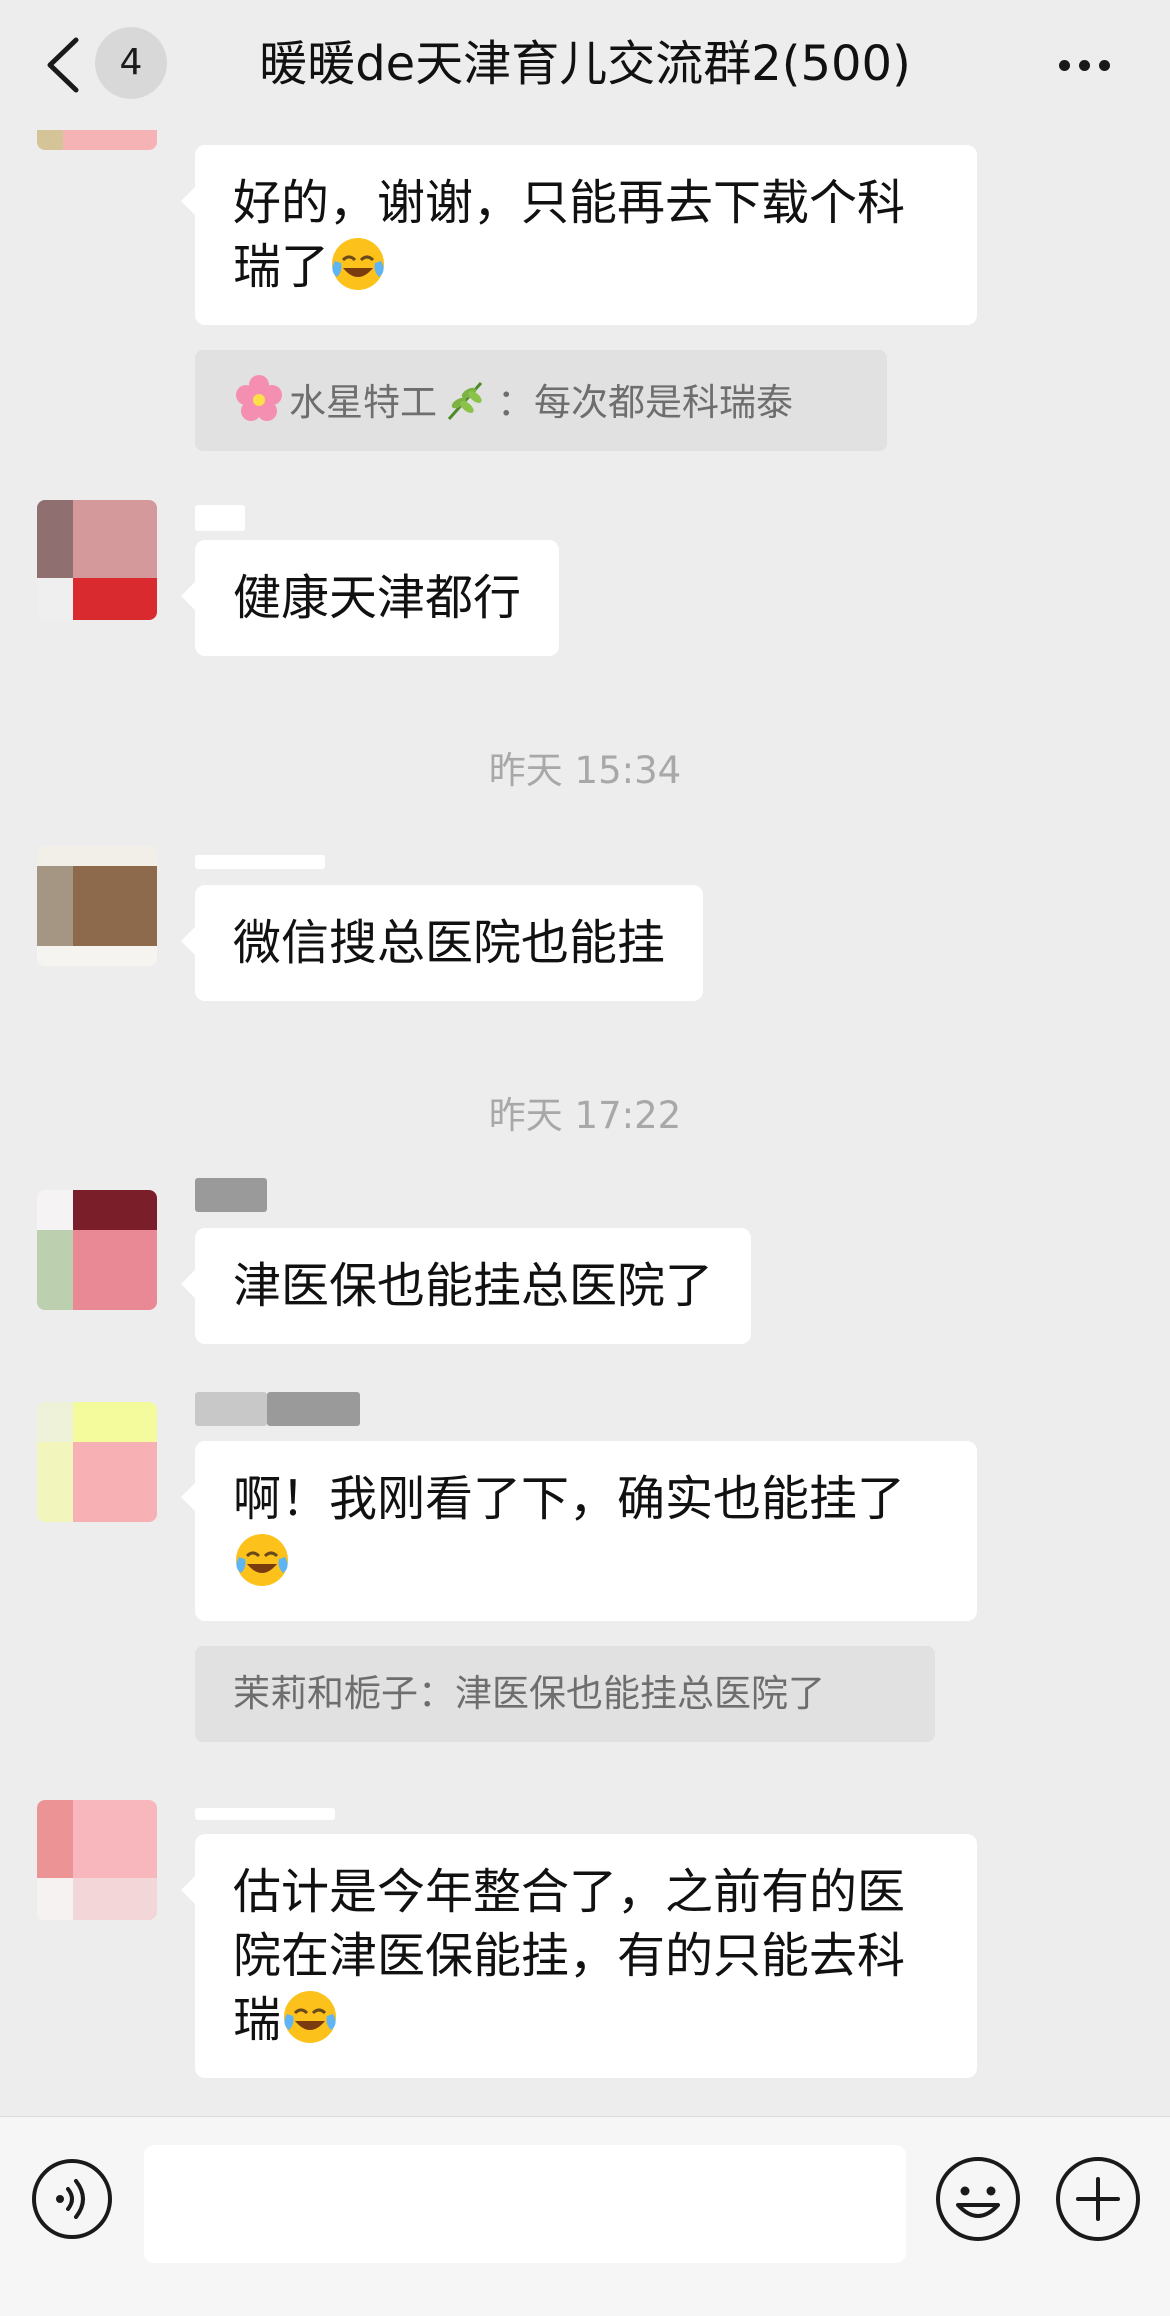 The width and height of the screenshot is (1170, 2316). I want to click on more-button, so click(1085, 64).